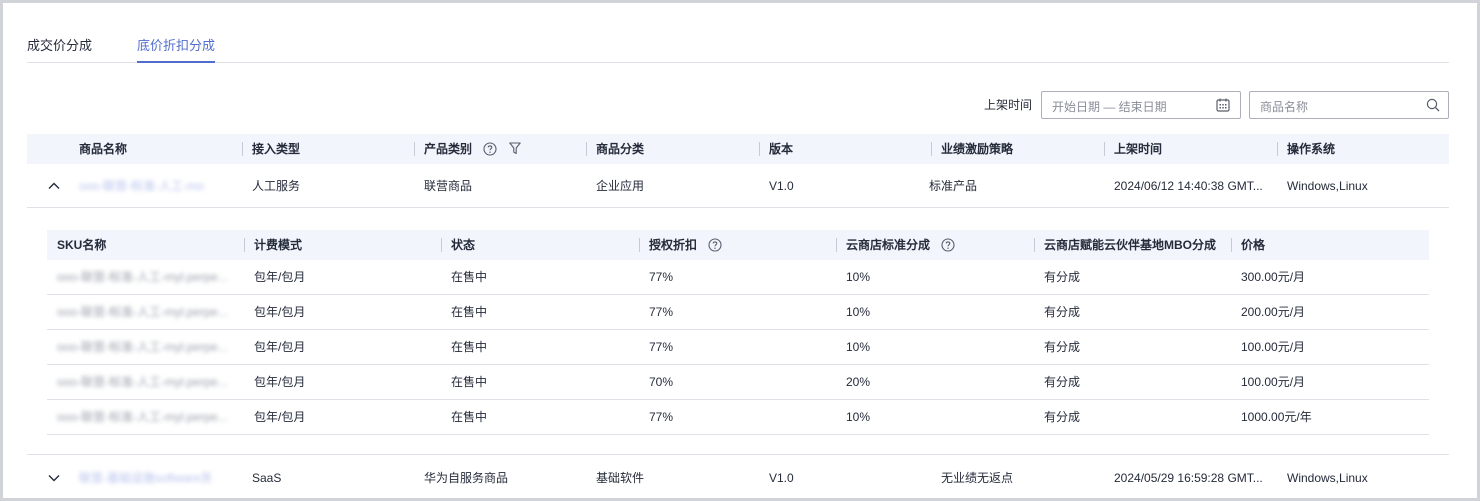  What do you see at coordinates (972, 149) in the screenshot?
I see `column-header-strategy: 业绩激励策略` at bounding box center [972, 149].